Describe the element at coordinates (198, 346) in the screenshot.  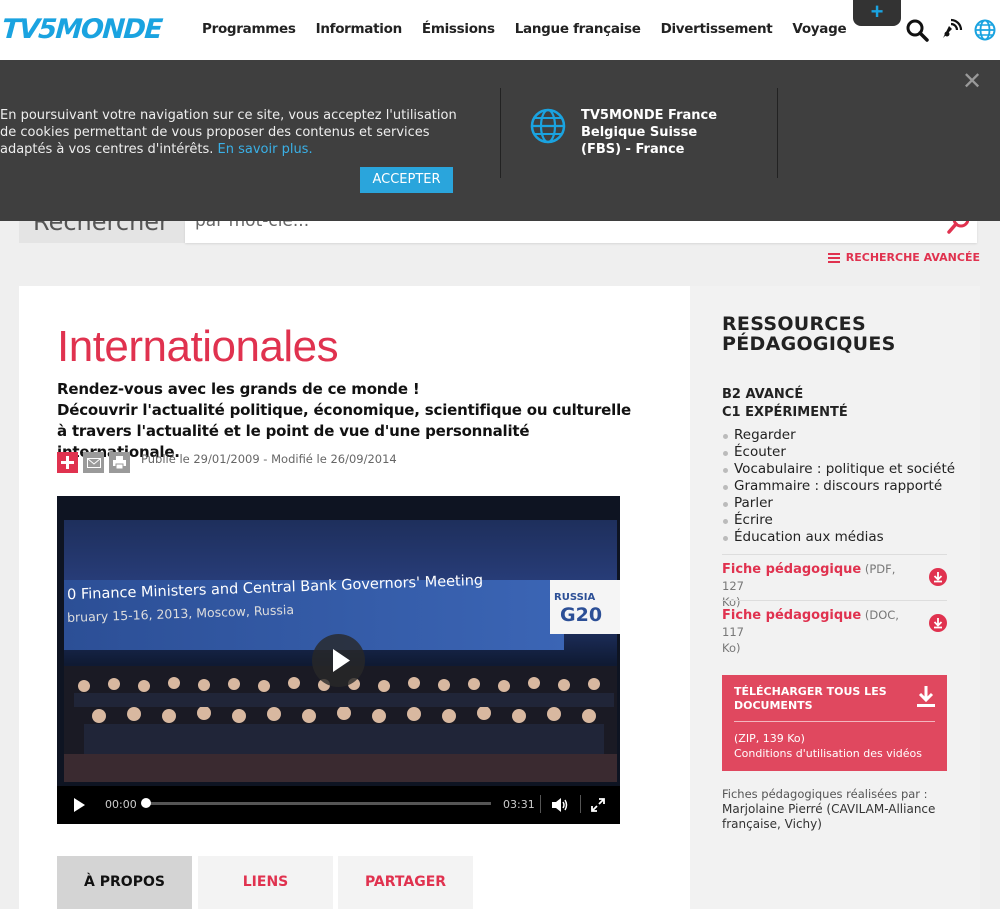
I see `page-title: Internationales` at that location.